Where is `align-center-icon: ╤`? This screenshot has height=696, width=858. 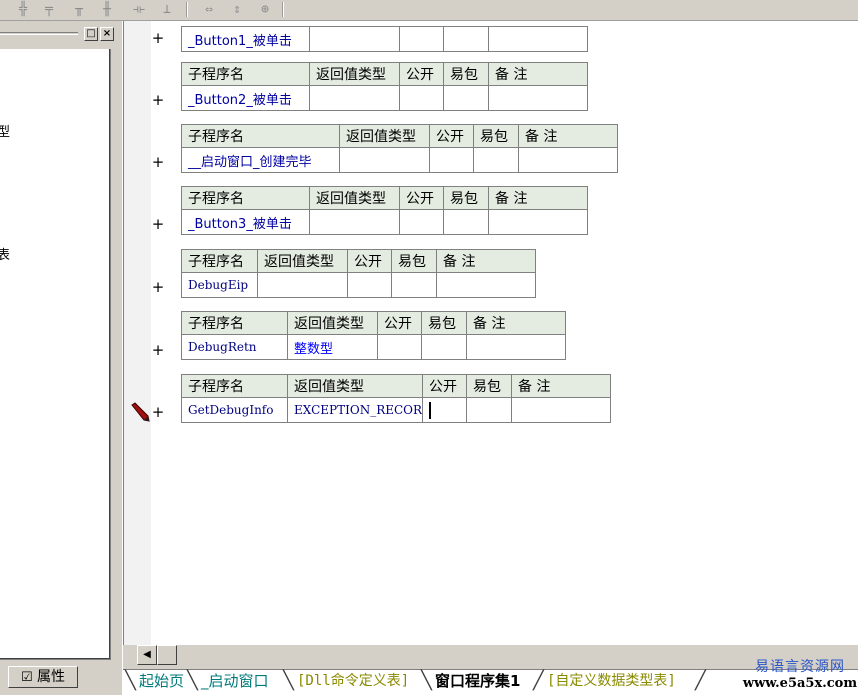 align-center-icon: ╤ is located at coordinates (49, 9).